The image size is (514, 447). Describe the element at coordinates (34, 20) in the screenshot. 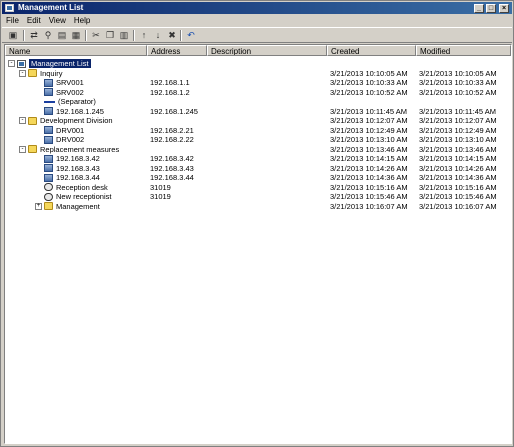

I see `menu-edit: Edit` at that location.